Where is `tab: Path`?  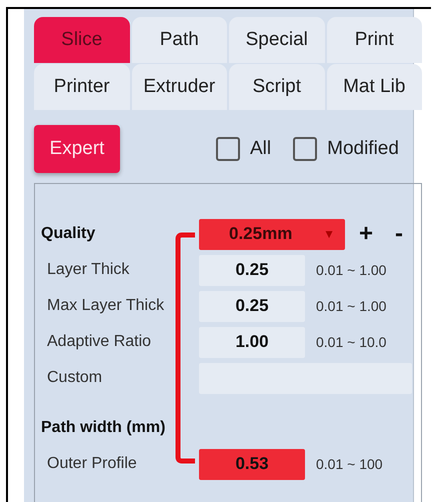 tab: Path is located at coordinates (179, 40).